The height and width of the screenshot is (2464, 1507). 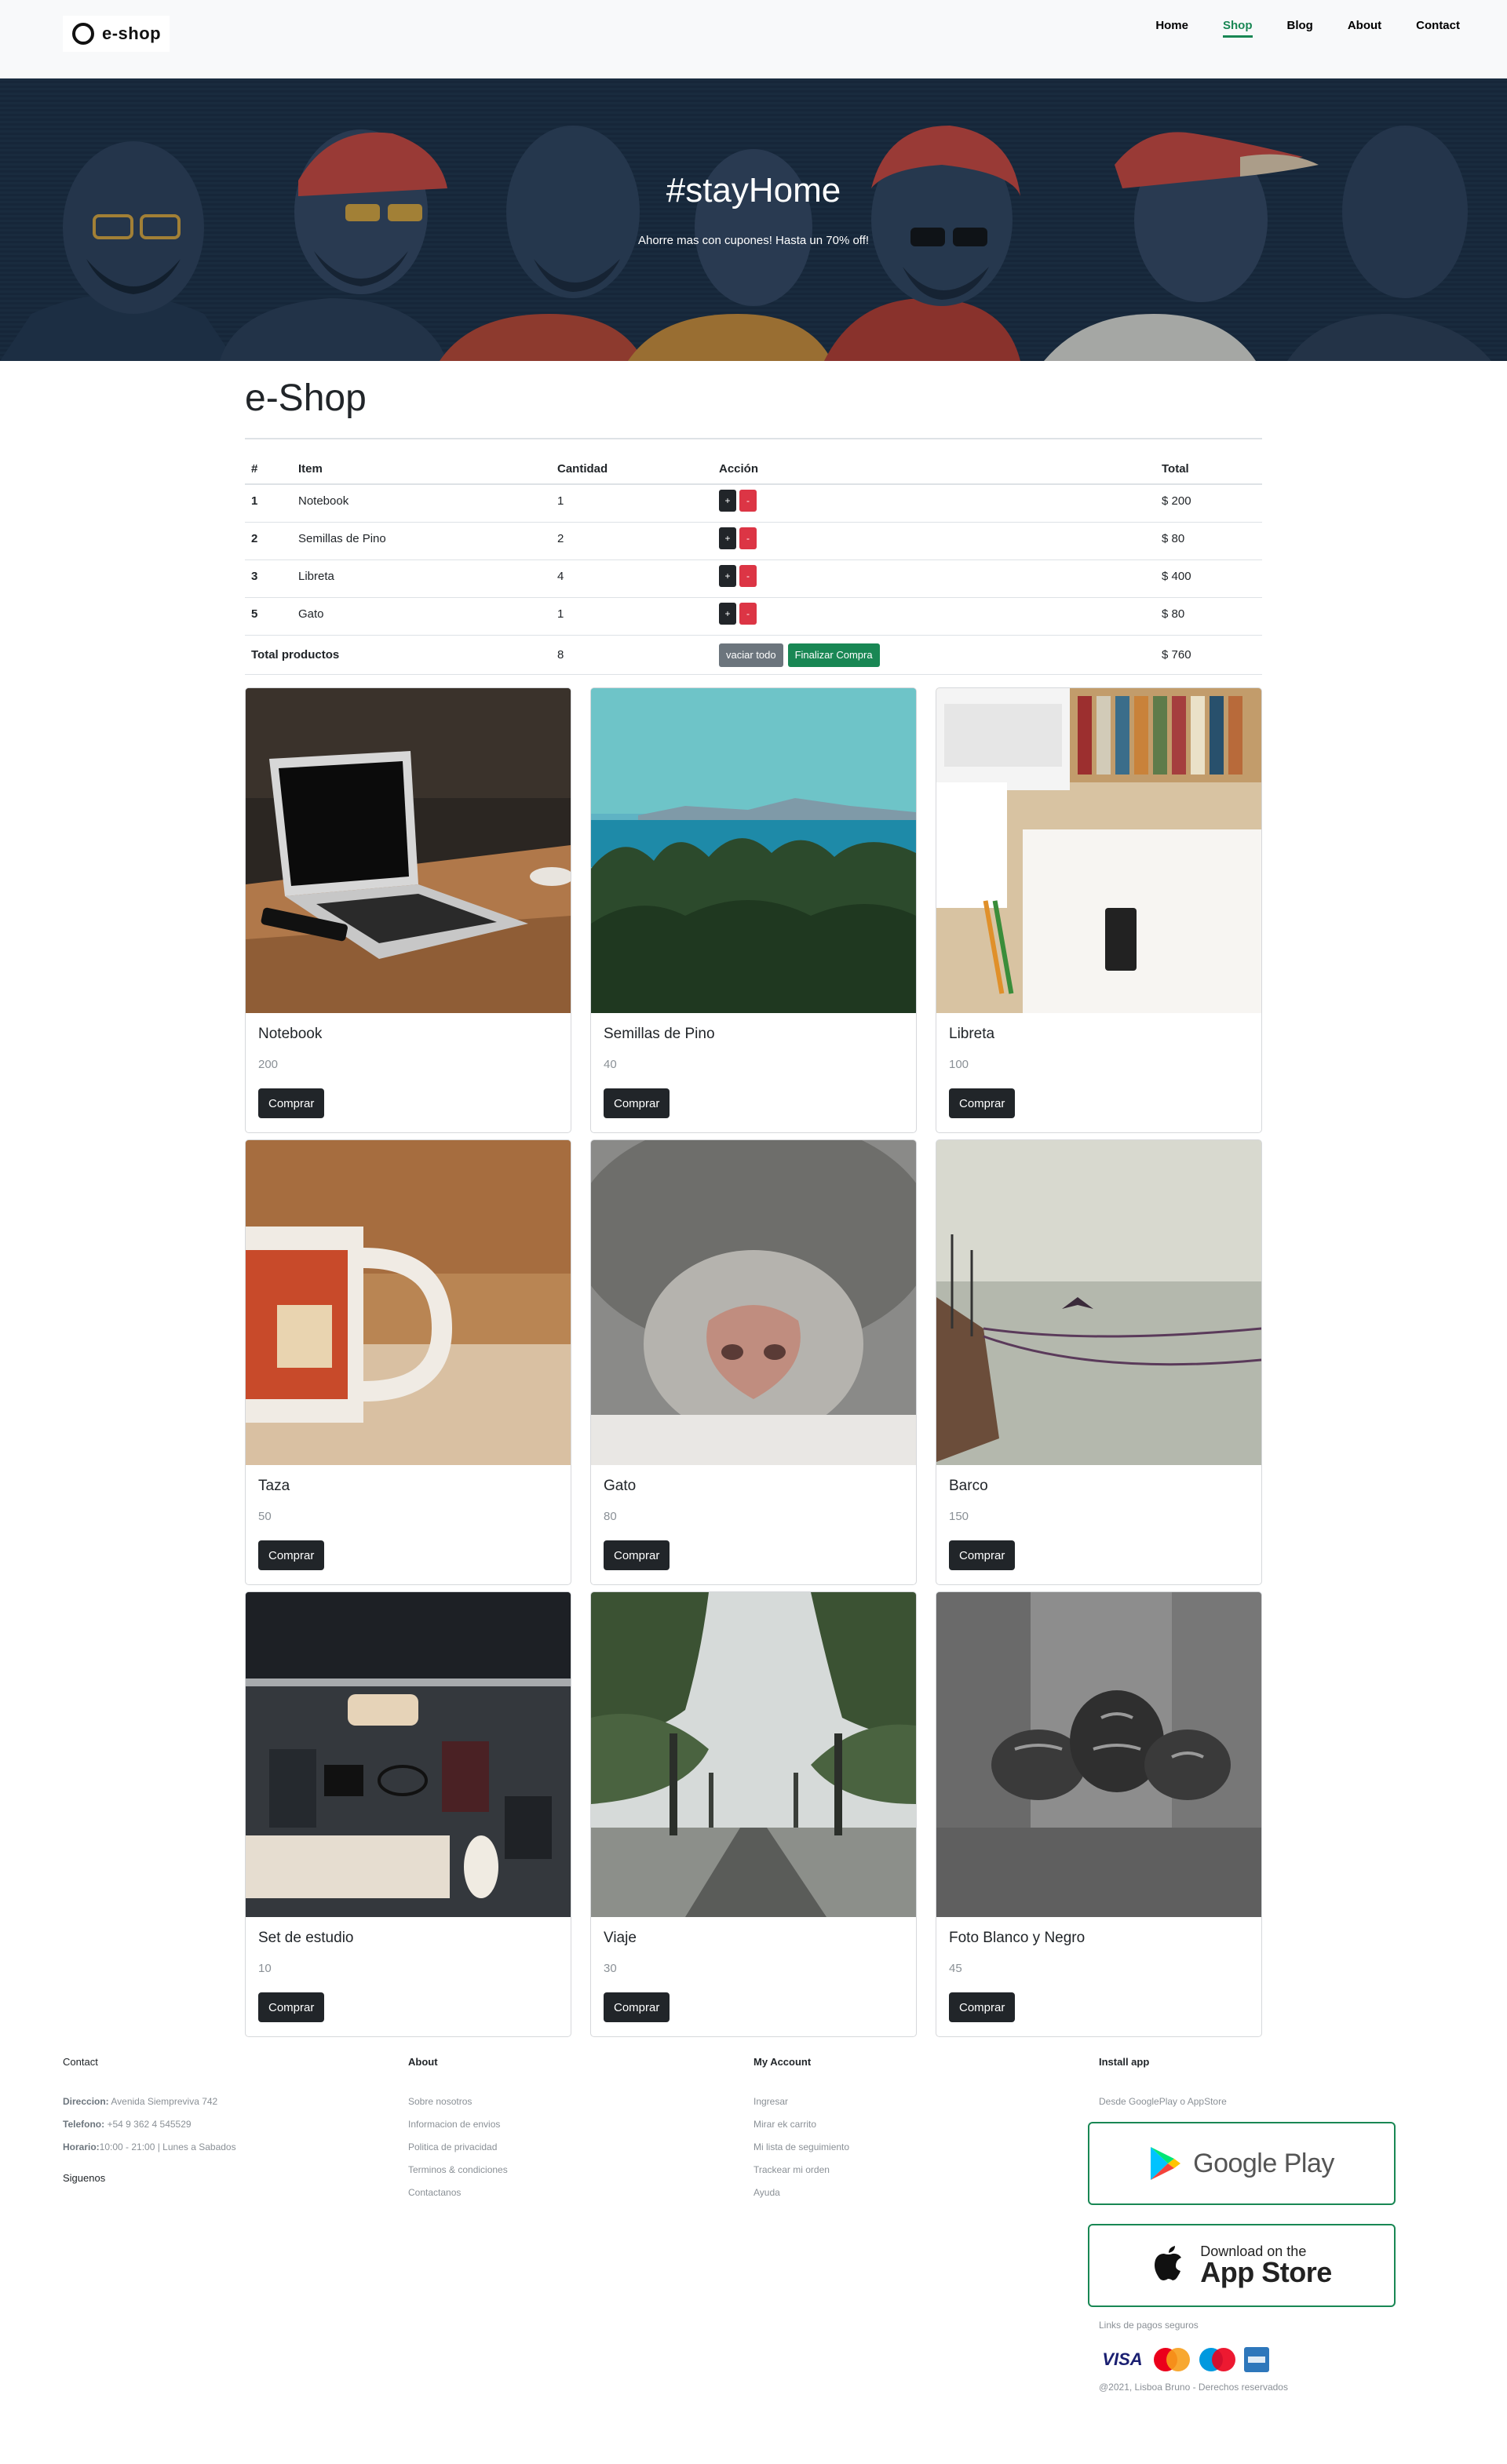 What do you see at coordinates (1166, 2163) in the screenshot?
I see `google-play-icon` at bounding box center [1166, 2163].